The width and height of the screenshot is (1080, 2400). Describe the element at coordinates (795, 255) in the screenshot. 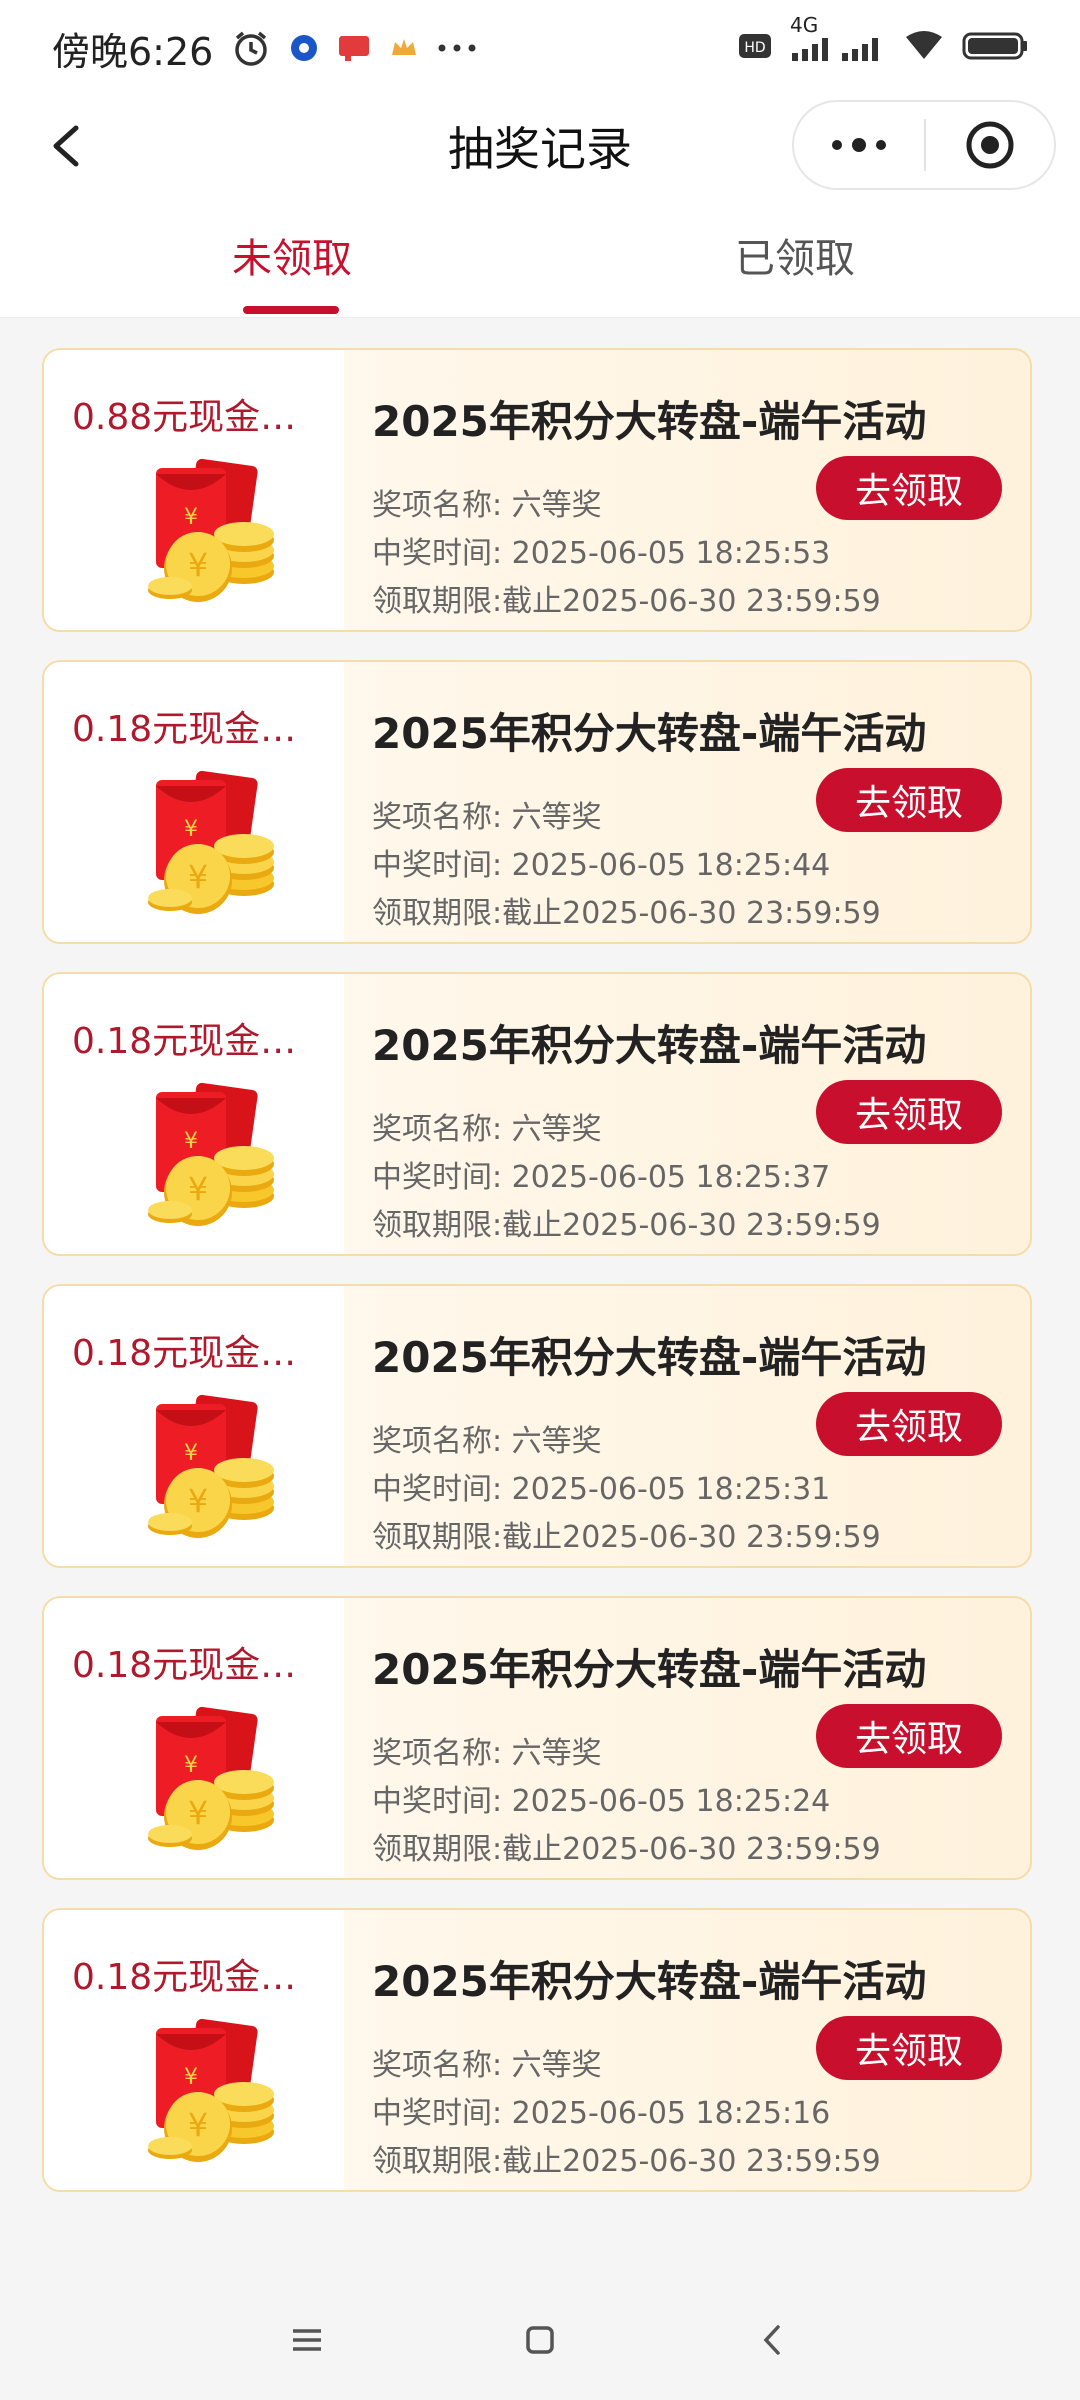

I see `tab-claimed: 已领取` at that location.